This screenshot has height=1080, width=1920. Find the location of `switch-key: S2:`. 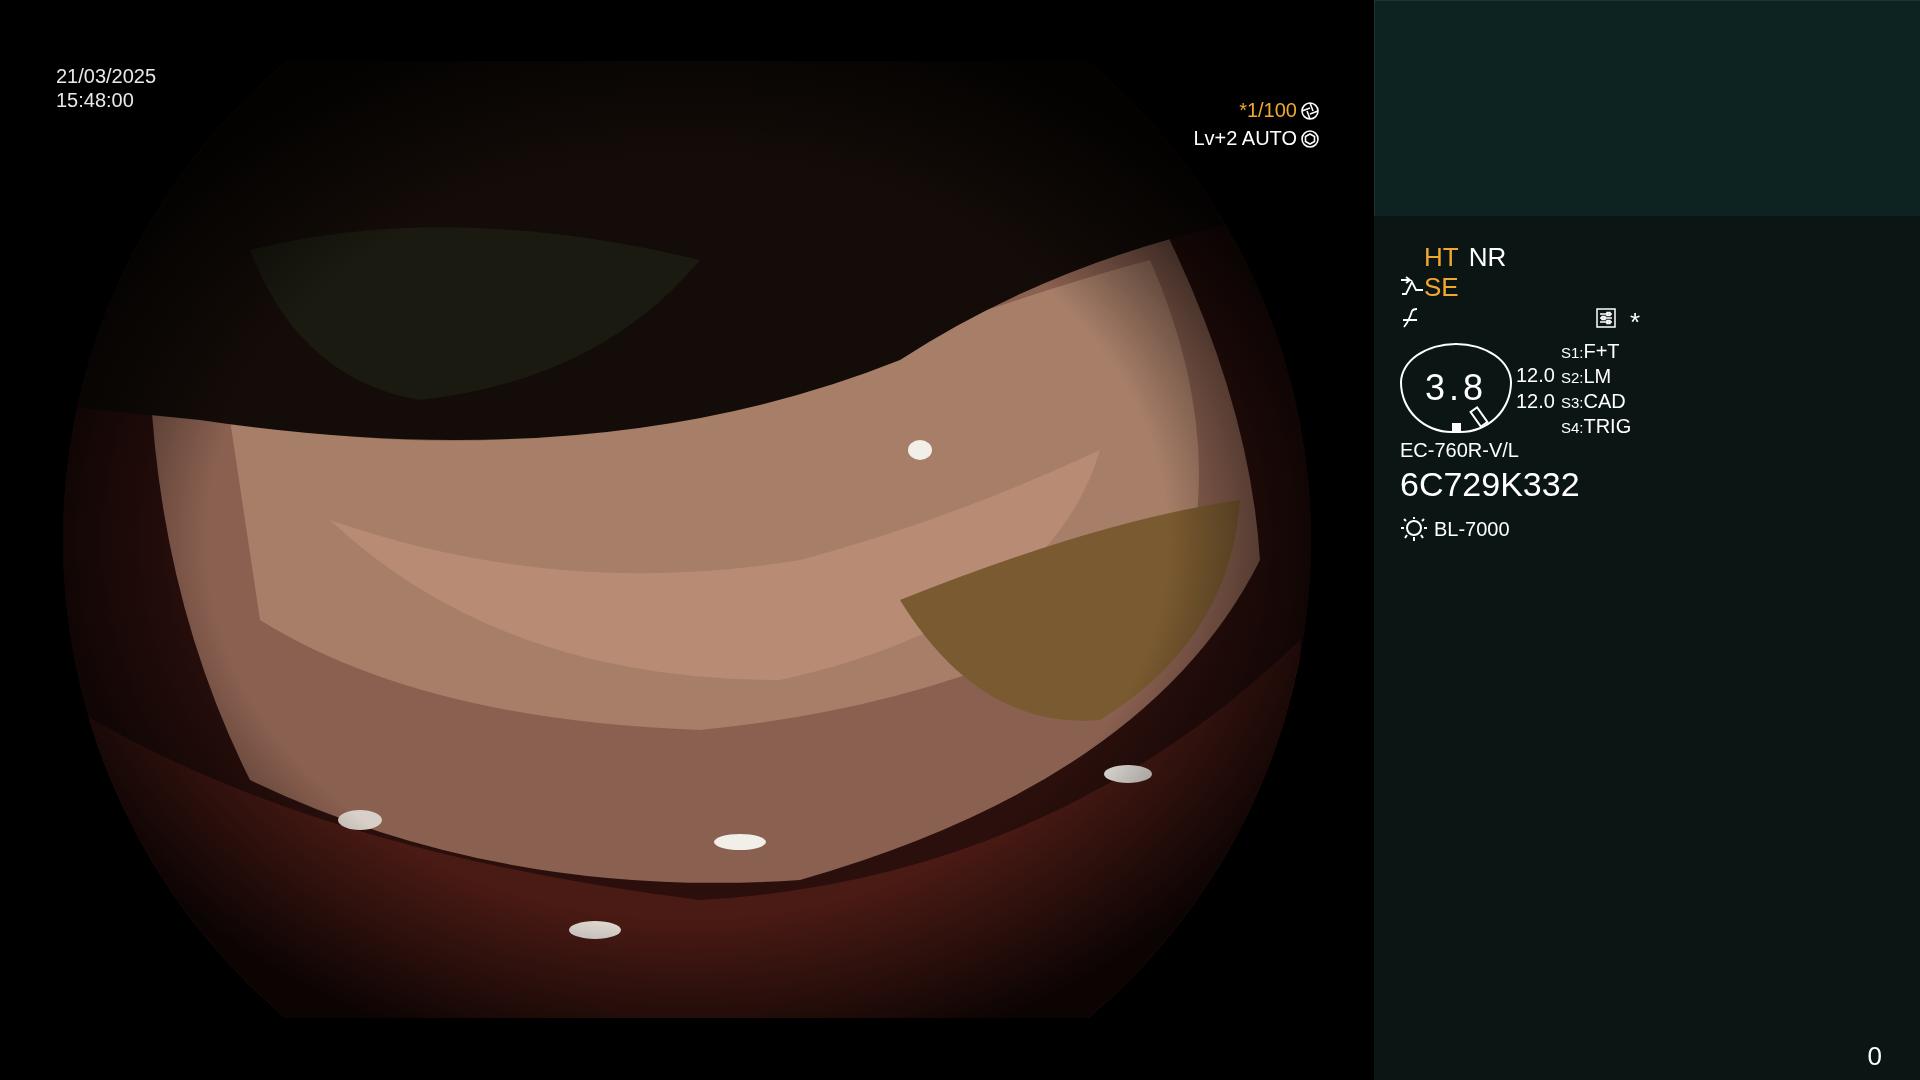

switch-key: S2: is located at coordinates (1572, 378).